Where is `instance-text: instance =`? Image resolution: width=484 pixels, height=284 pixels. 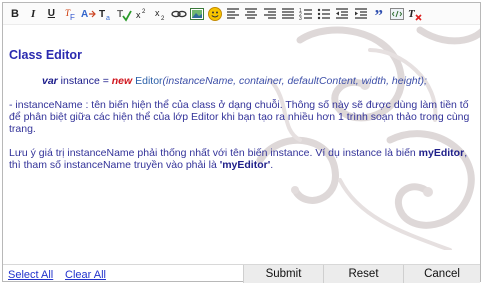
instance-text: instance = is located at coordinates (84, 81).